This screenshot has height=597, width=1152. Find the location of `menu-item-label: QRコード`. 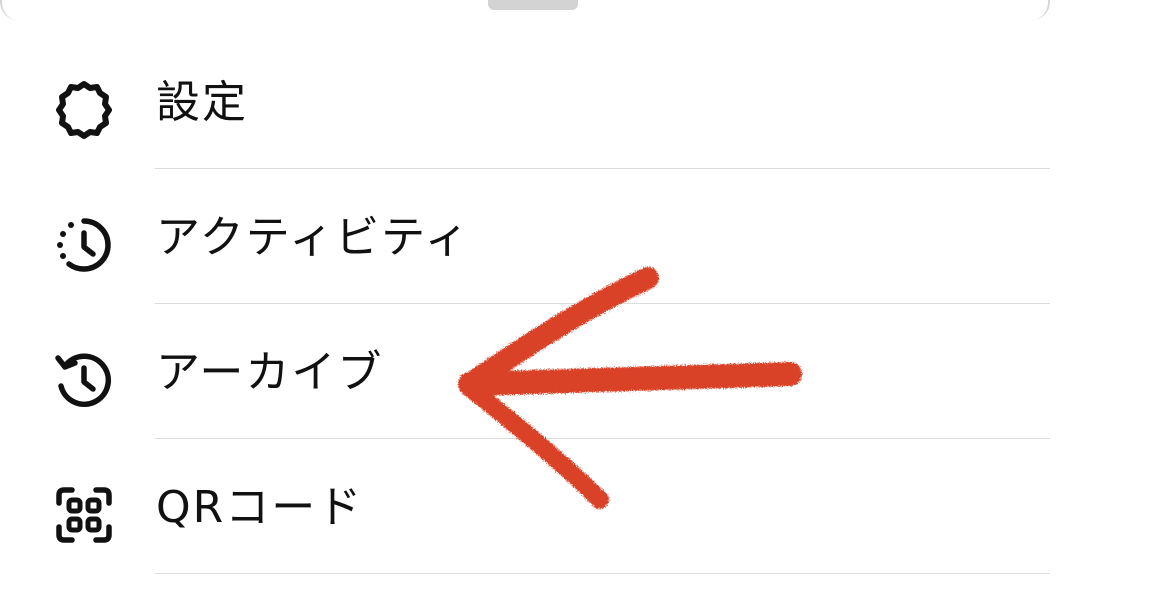

menu-item-label: QRコード is located at coordinates (260, 507).